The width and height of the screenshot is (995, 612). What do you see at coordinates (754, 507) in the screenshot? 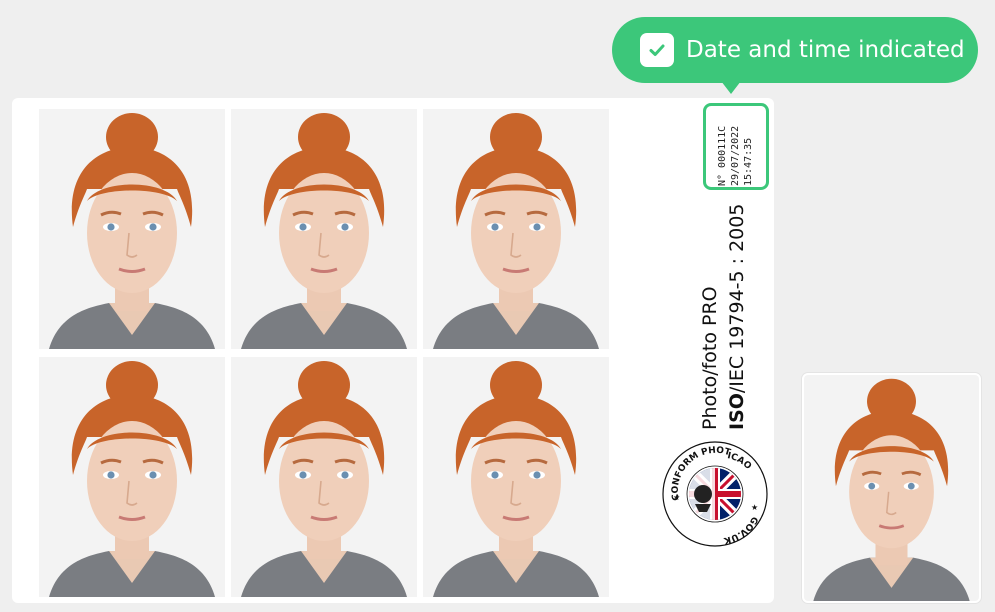
I see `seal-star-right: ★` at bounding box center [754, 507].